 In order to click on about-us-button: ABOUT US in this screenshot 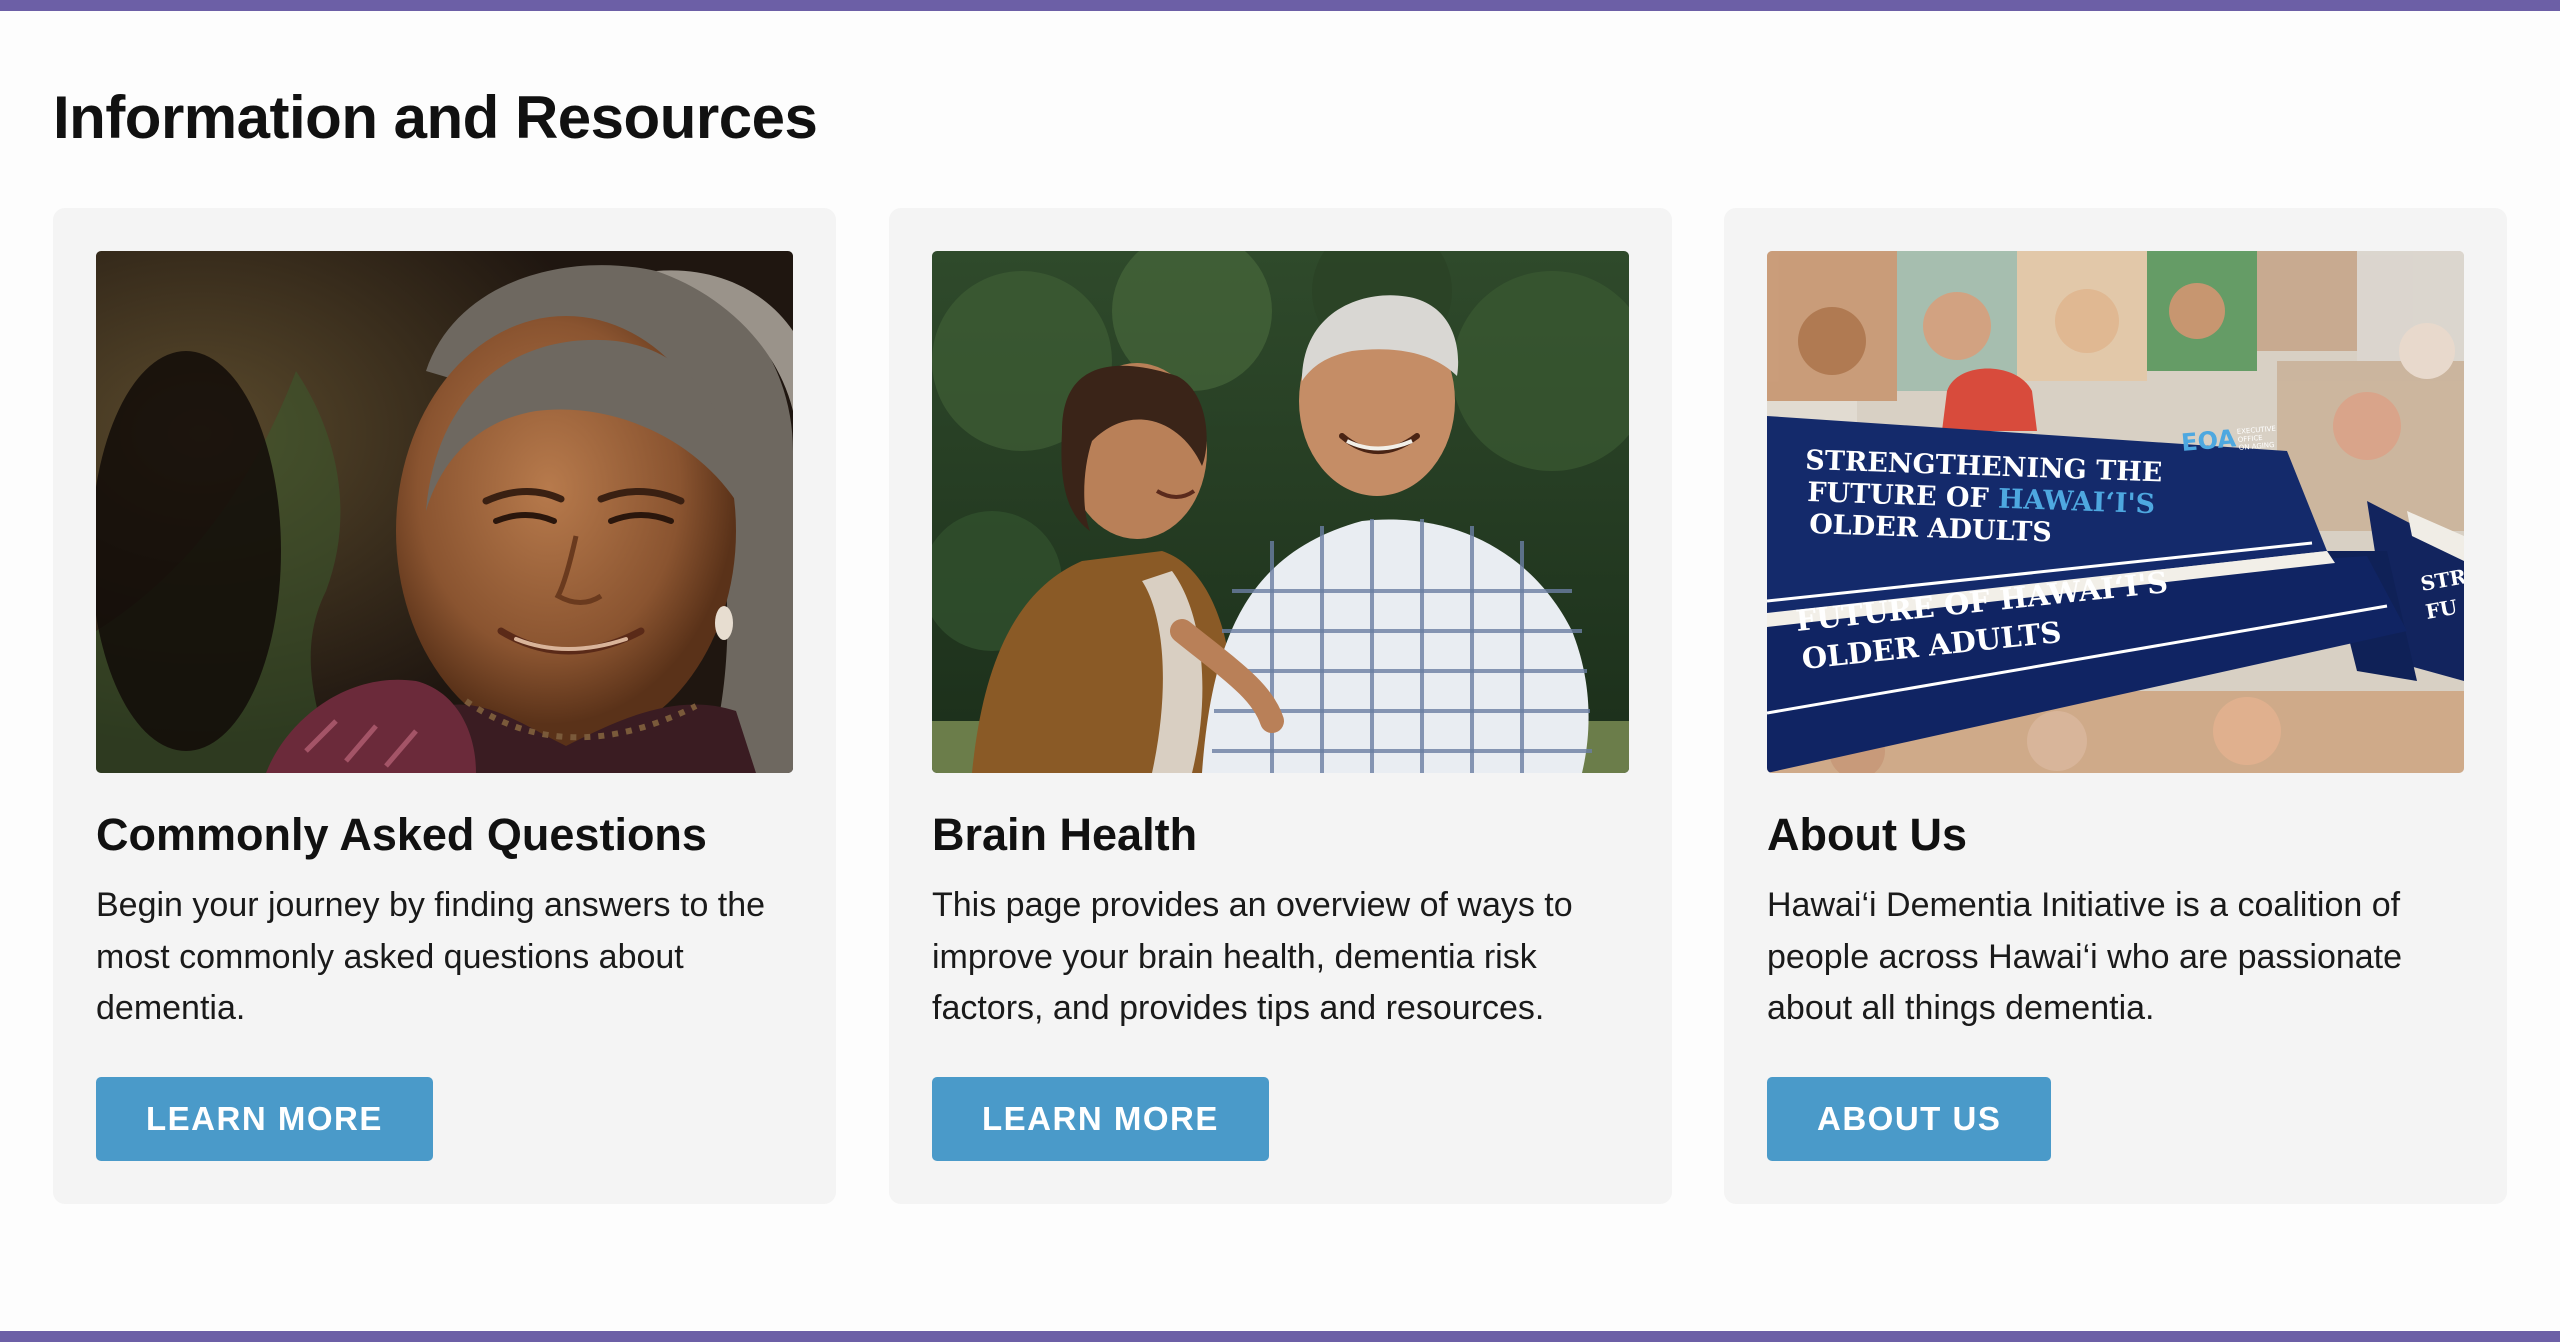, I will do `click(1909, 1119)`.